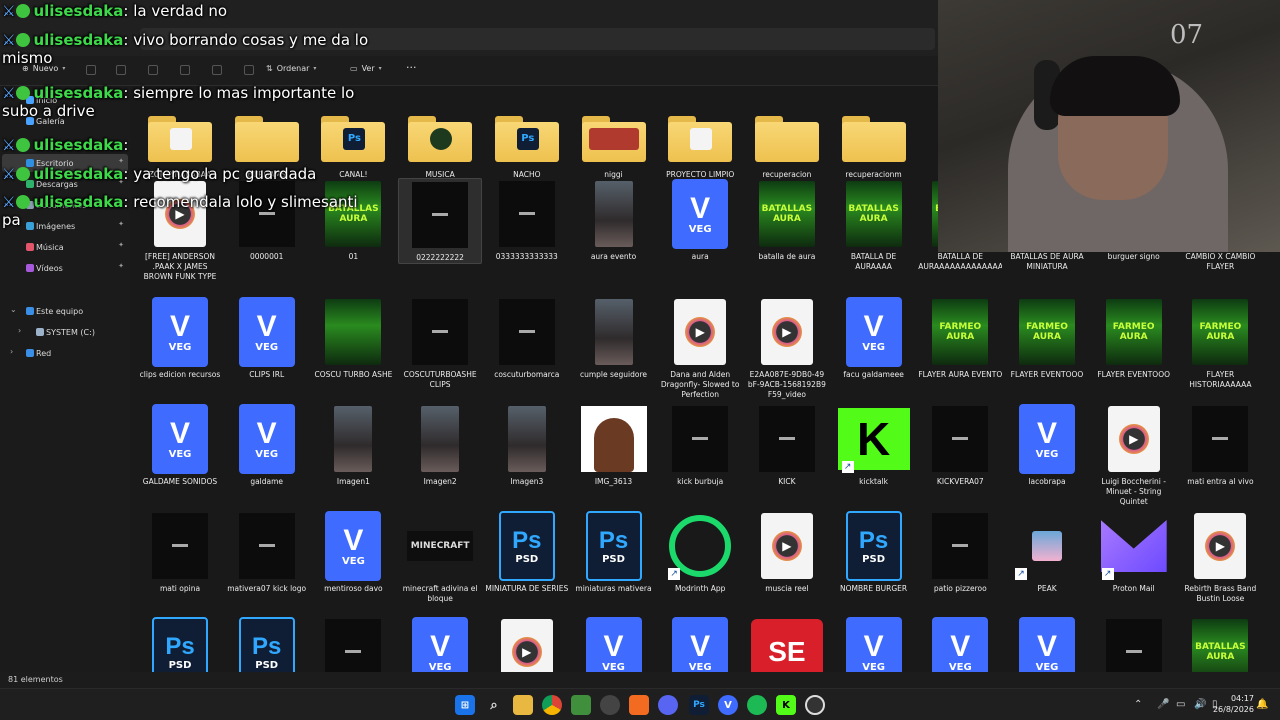 The height and width of the screenshot is (720, 1280). I want to click on file-item: V VEG facu galdameee, so click(874, 338).